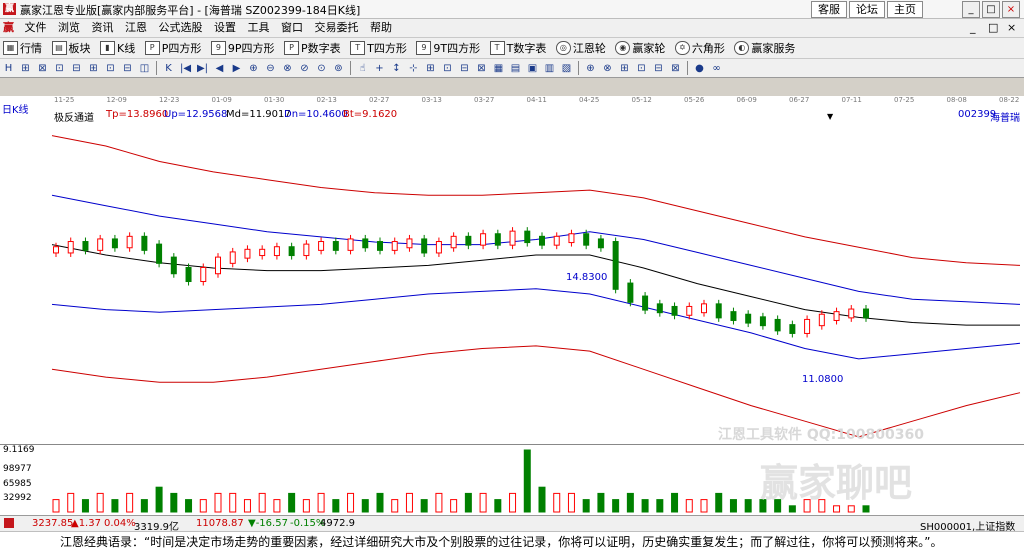  I want to click on toolbar-service-button: ◐ 赢家服务, so click(764, 48).